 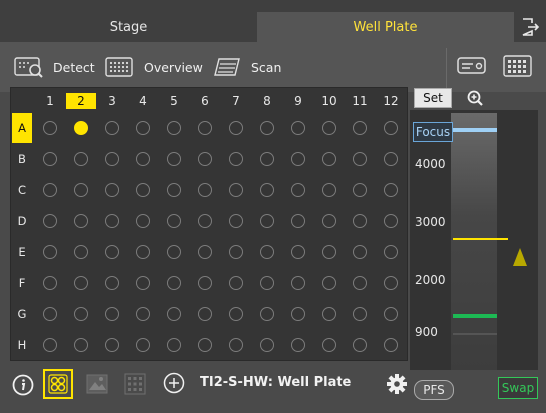 What do you see at coordinates (143, 159) in the screenshot?
I see `well-B4` at bounding box center [143, 159].